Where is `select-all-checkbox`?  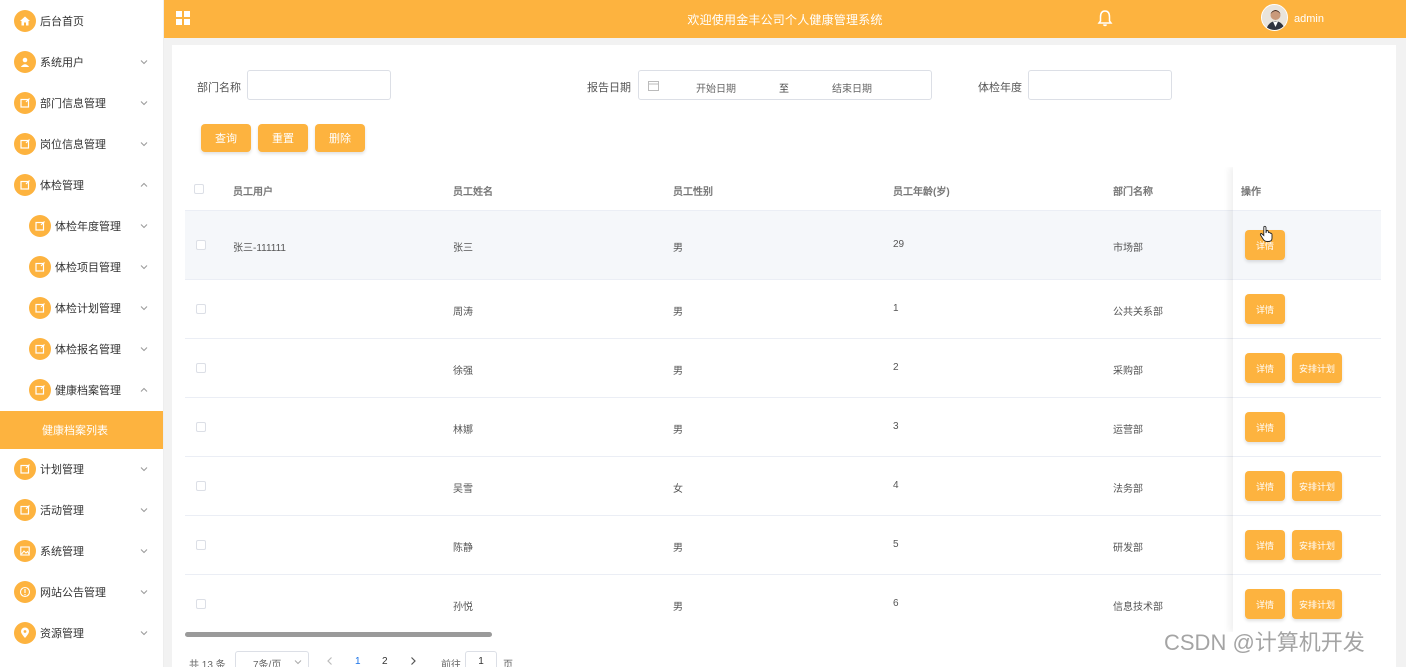 select-all-checkbox is located at coordinates (199, 189).